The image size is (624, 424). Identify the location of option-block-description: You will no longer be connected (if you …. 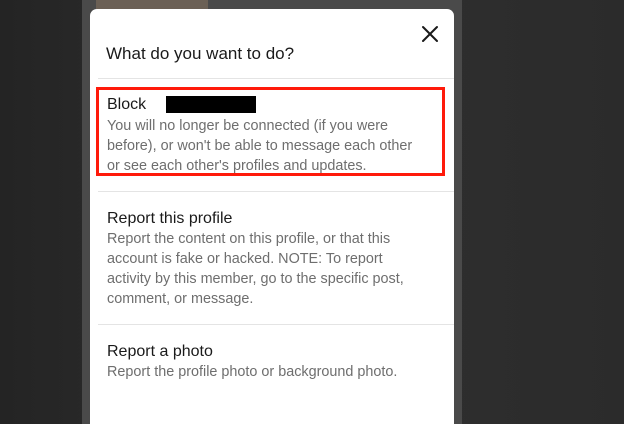
(277, 146).